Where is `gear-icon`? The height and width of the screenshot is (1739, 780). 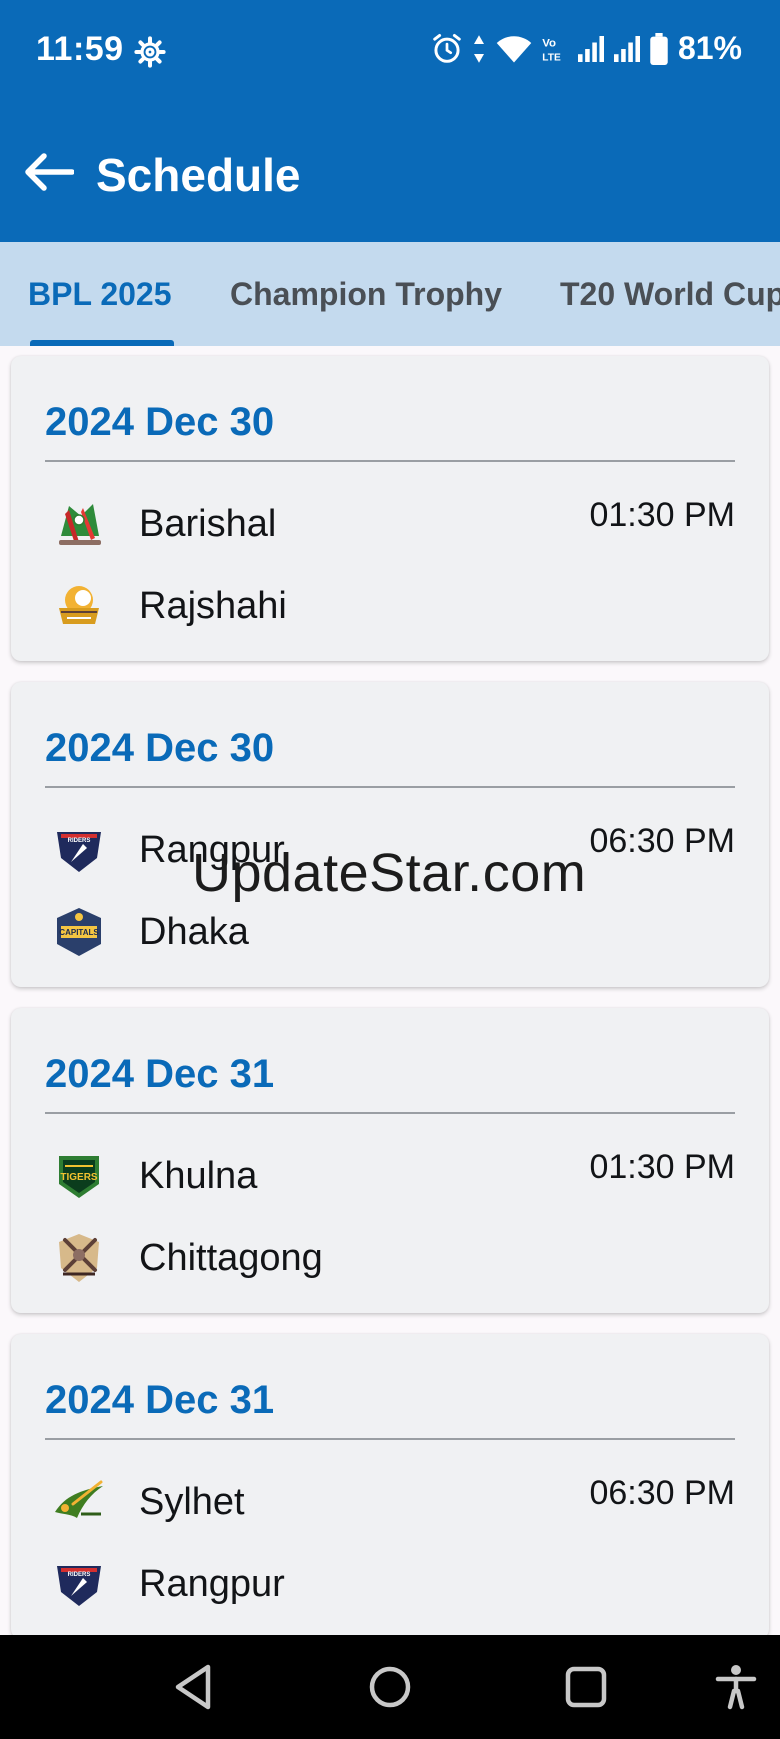
gear-icon is located at coordinates (150, 52).